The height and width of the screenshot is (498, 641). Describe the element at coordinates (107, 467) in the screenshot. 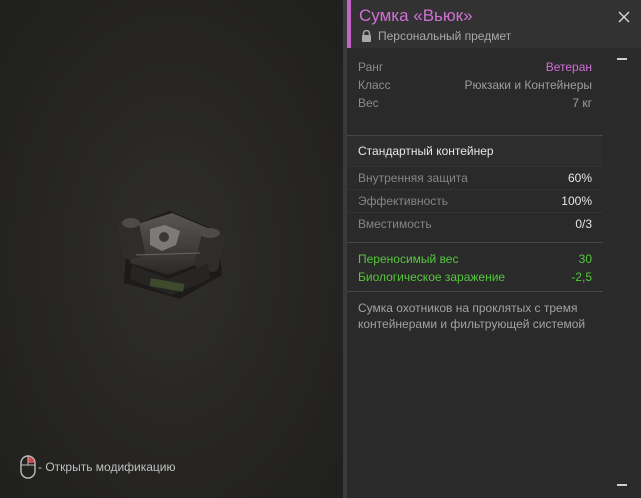

I see `hint-text: - Открыть модификацию` at that location.